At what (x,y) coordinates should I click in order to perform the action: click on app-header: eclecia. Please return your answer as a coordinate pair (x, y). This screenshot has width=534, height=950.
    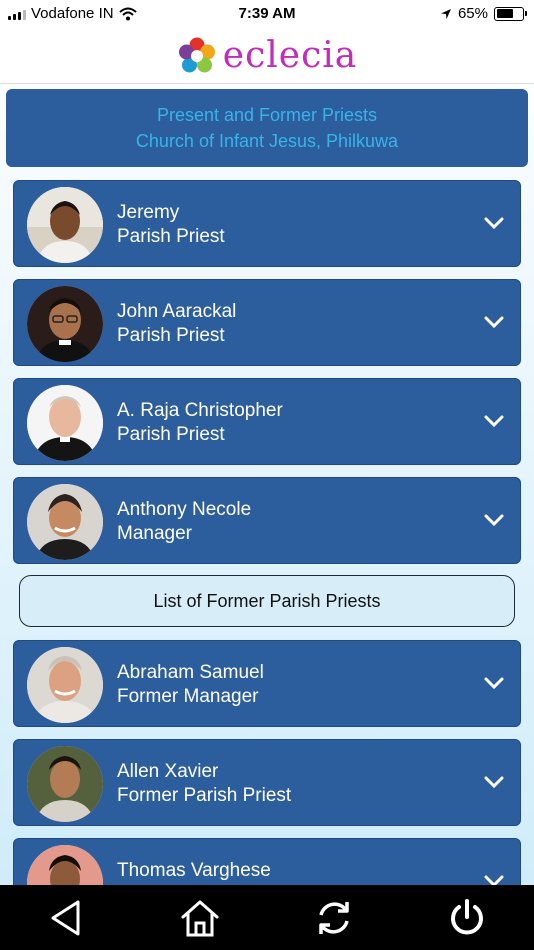
    Looking at the image, I should click on (267, 56).